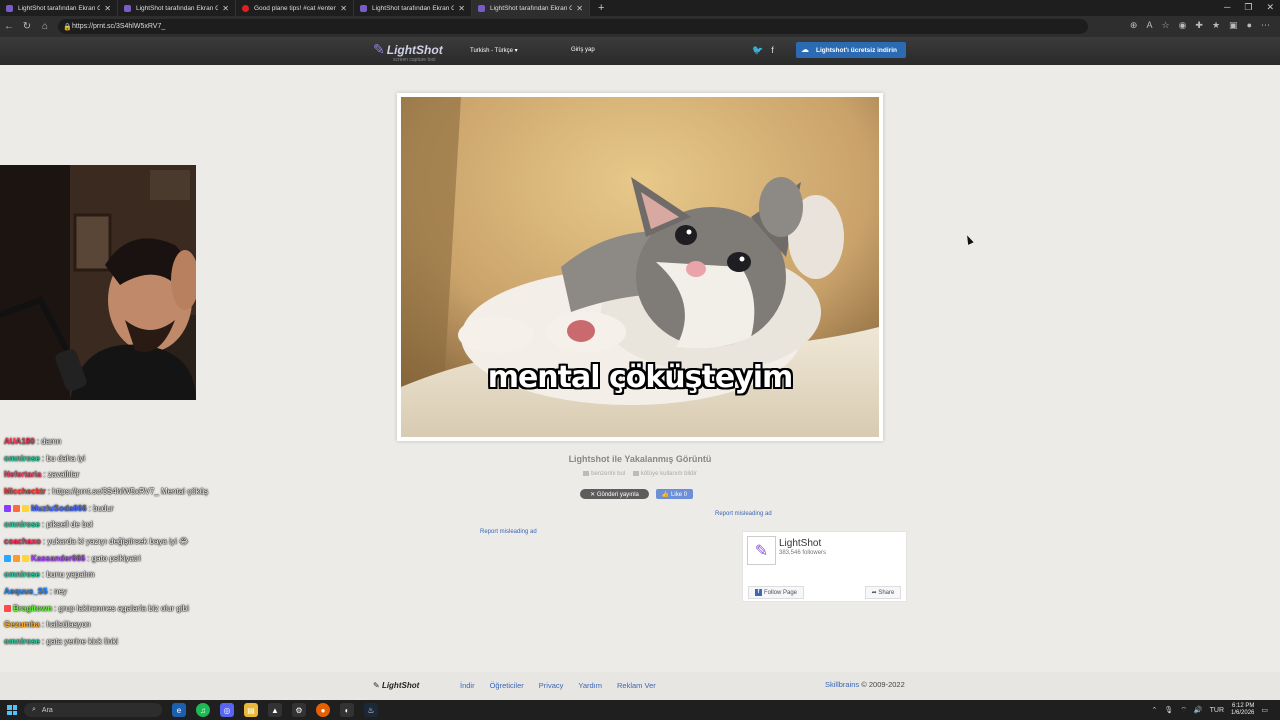 The image size is (1280, 720). Describe the element at coordinates (865, 684) in the screenshot. I see `copyright: Skillbrains © 2009-2022` at that location.